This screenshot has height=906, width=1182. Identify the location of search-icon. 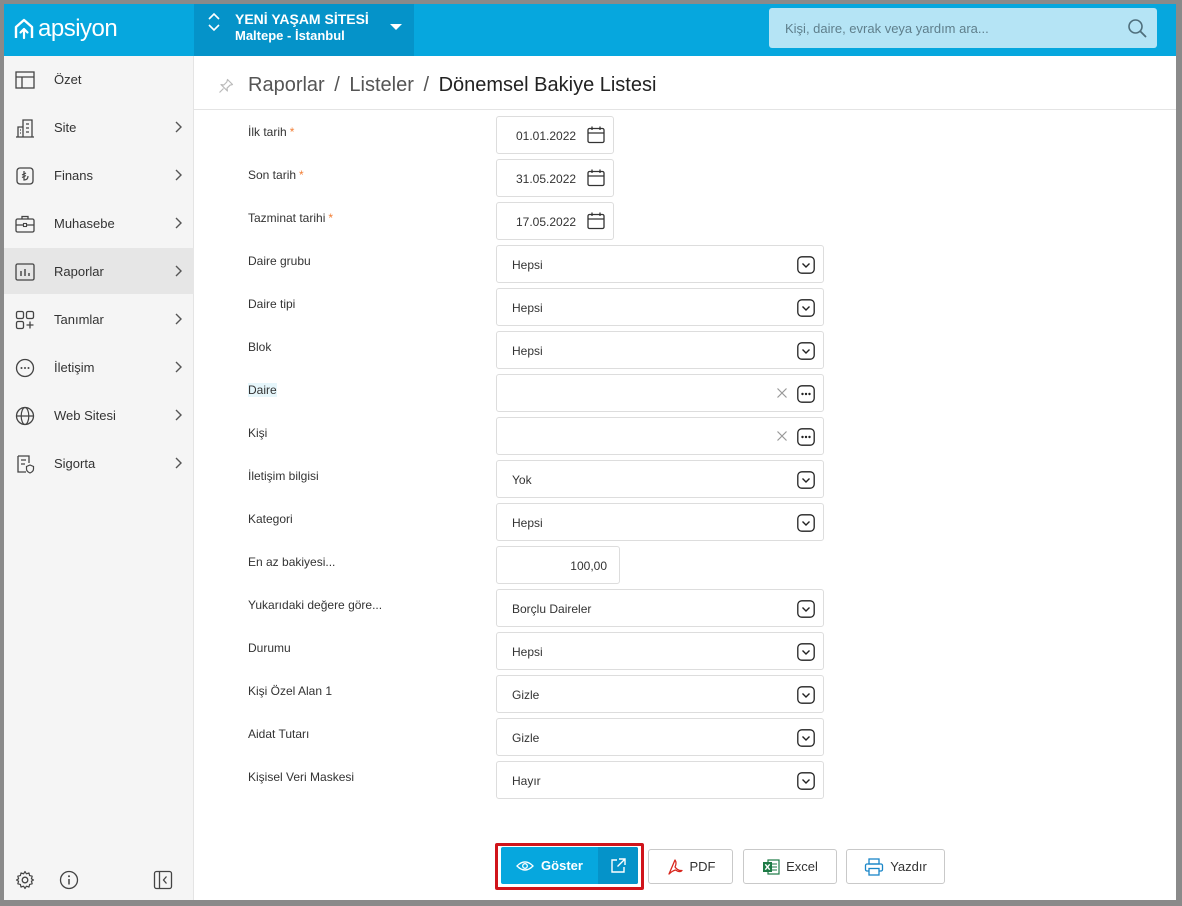
(1137, 28).